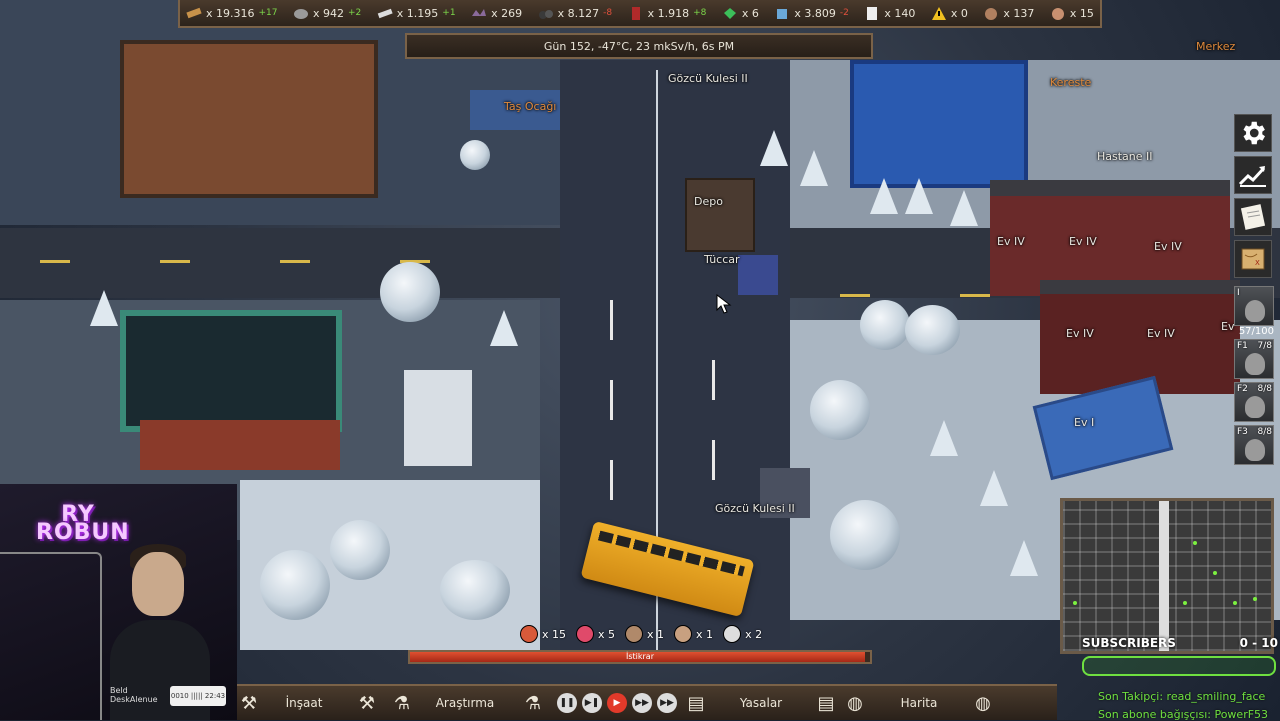 This screenshot has height=721, width=1280. Describe the element at coordinates (402, 703) in the screenshot. I see `research-left-icon: ⚗` at that location.